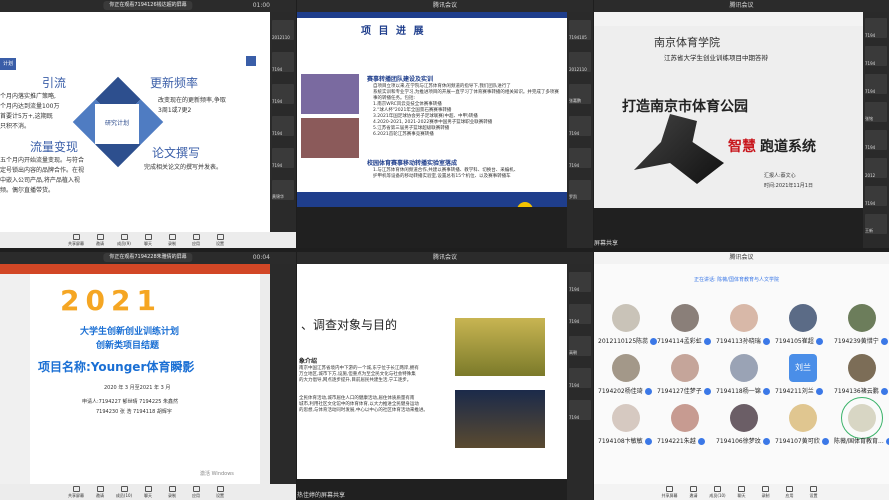 The height and width of the screenshot is (500, 889). What do you see at coordinates (789, 488) in the screenshot?
I see `apps-icon` at bounding box center [789, 488].